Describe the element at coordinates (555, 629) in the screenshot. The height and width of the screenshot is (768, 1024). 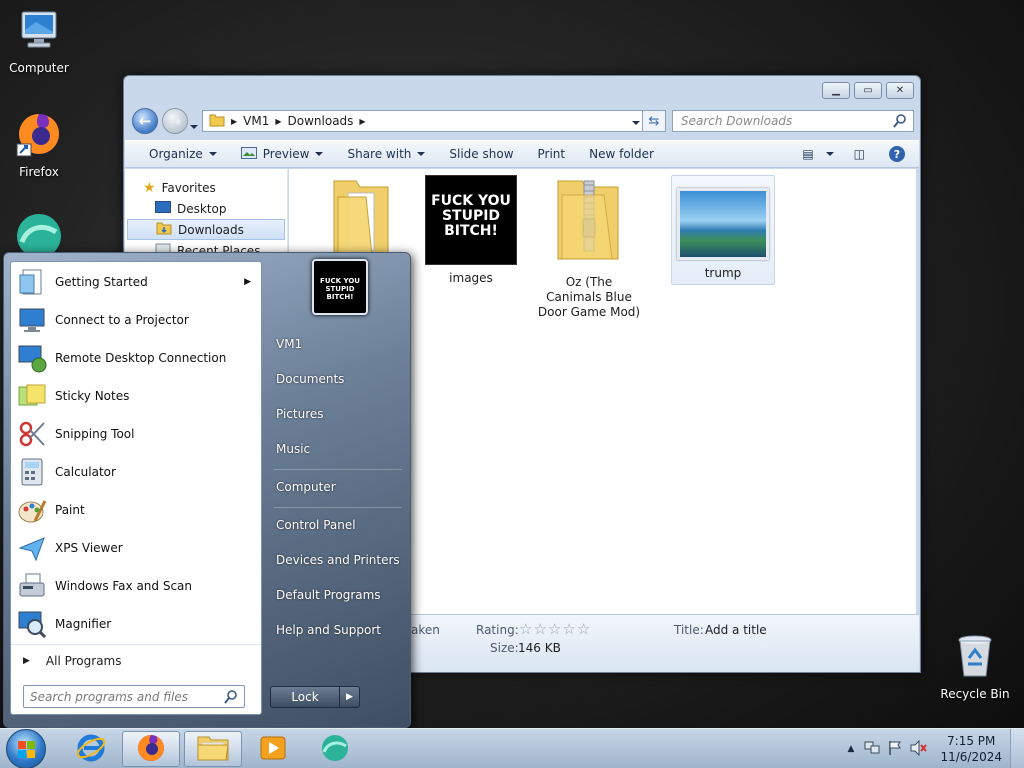
I see `rating-stars: ☆☆☆☆☆` at that location.